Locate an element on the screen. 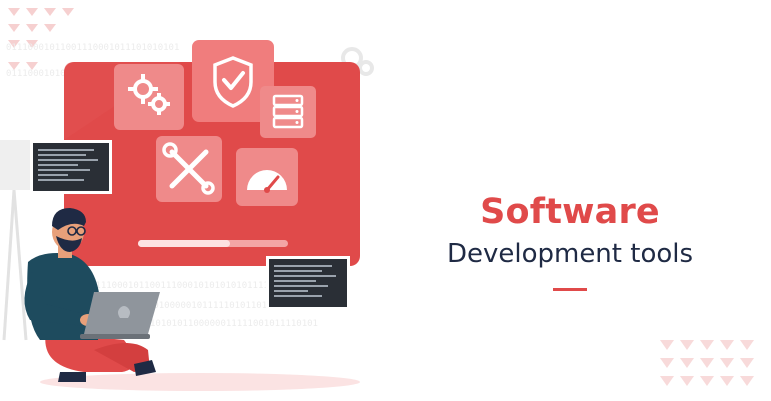 The height and width of the screenshot is (401, 771). speedometer-tile is located at coordinates (267, 177).